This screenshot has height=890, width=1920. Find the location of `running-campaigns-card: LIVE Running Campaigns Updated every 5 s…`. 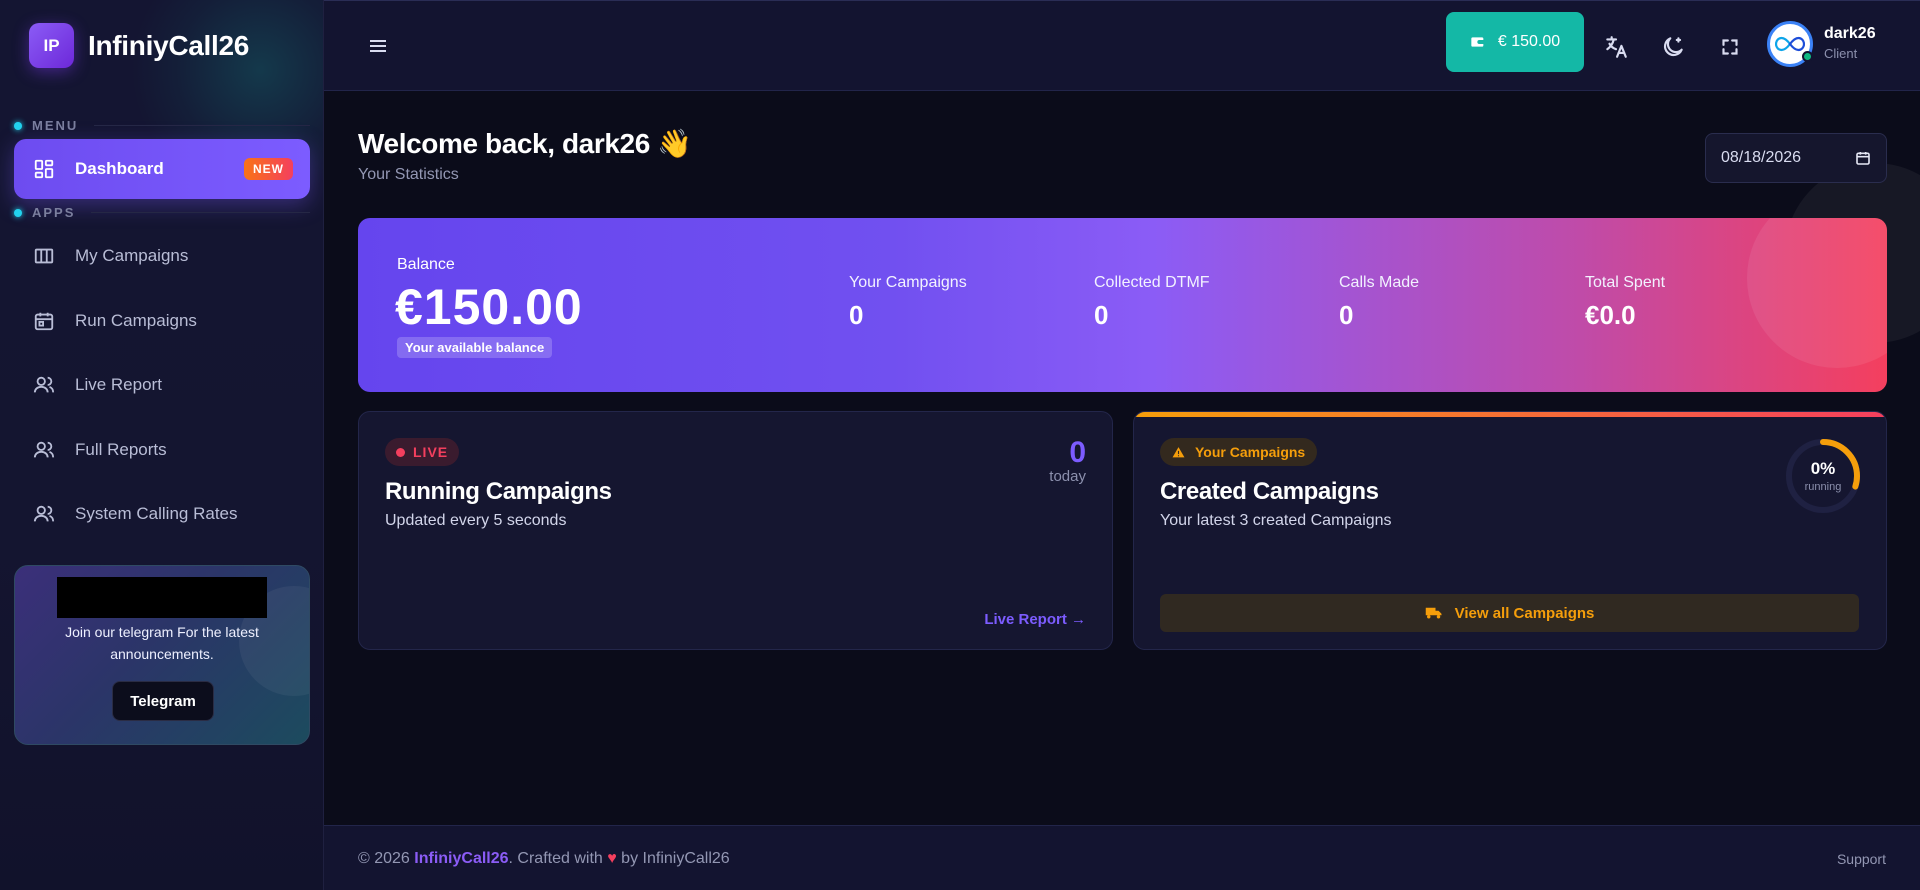

running-campaigns-card: LIVE Running Campaigns Updated every 5 s… is located at coordinates (735, 530).